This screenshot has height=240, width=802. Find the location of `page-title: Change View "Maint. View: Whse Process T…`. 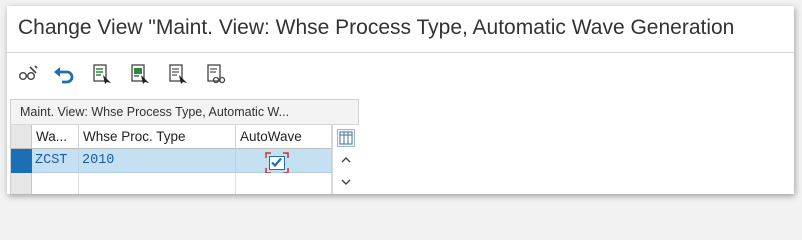

page-title: Change View "Maint. View: Whse Process T… is located at coordinates (376, 27).